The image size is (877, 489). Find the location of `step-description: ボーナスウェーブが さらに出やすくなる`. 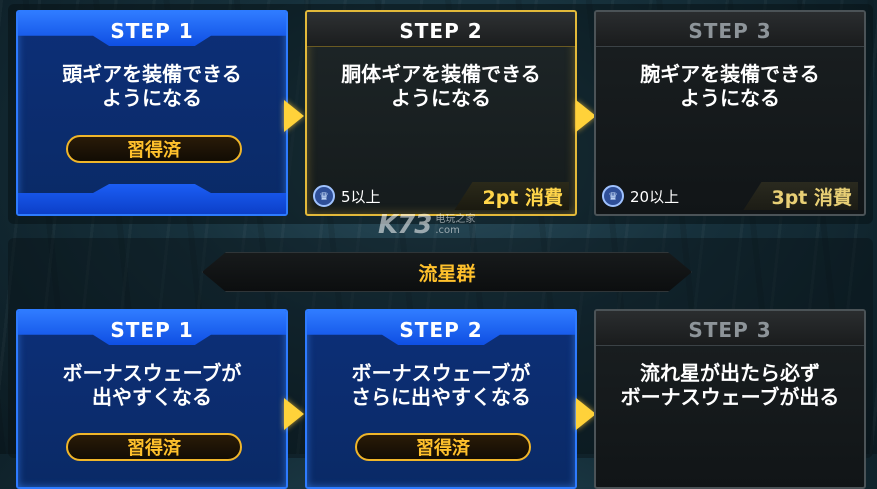

step-description: ボーナスウェーブが さらに出やすくなる is located at coordinates (441, 385).